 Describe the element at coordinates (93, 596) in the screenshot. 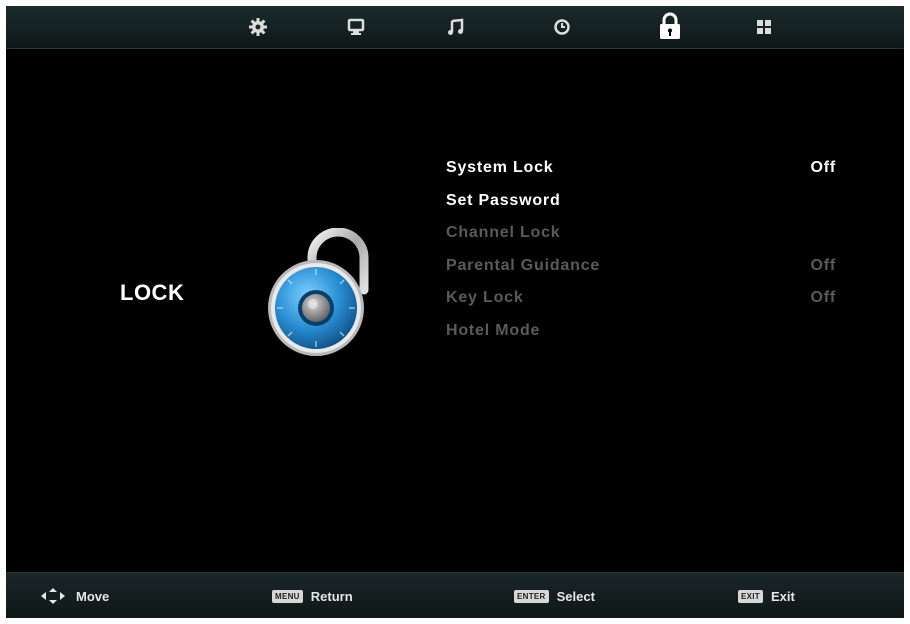

I see `hint-move-label: Move` at that location.